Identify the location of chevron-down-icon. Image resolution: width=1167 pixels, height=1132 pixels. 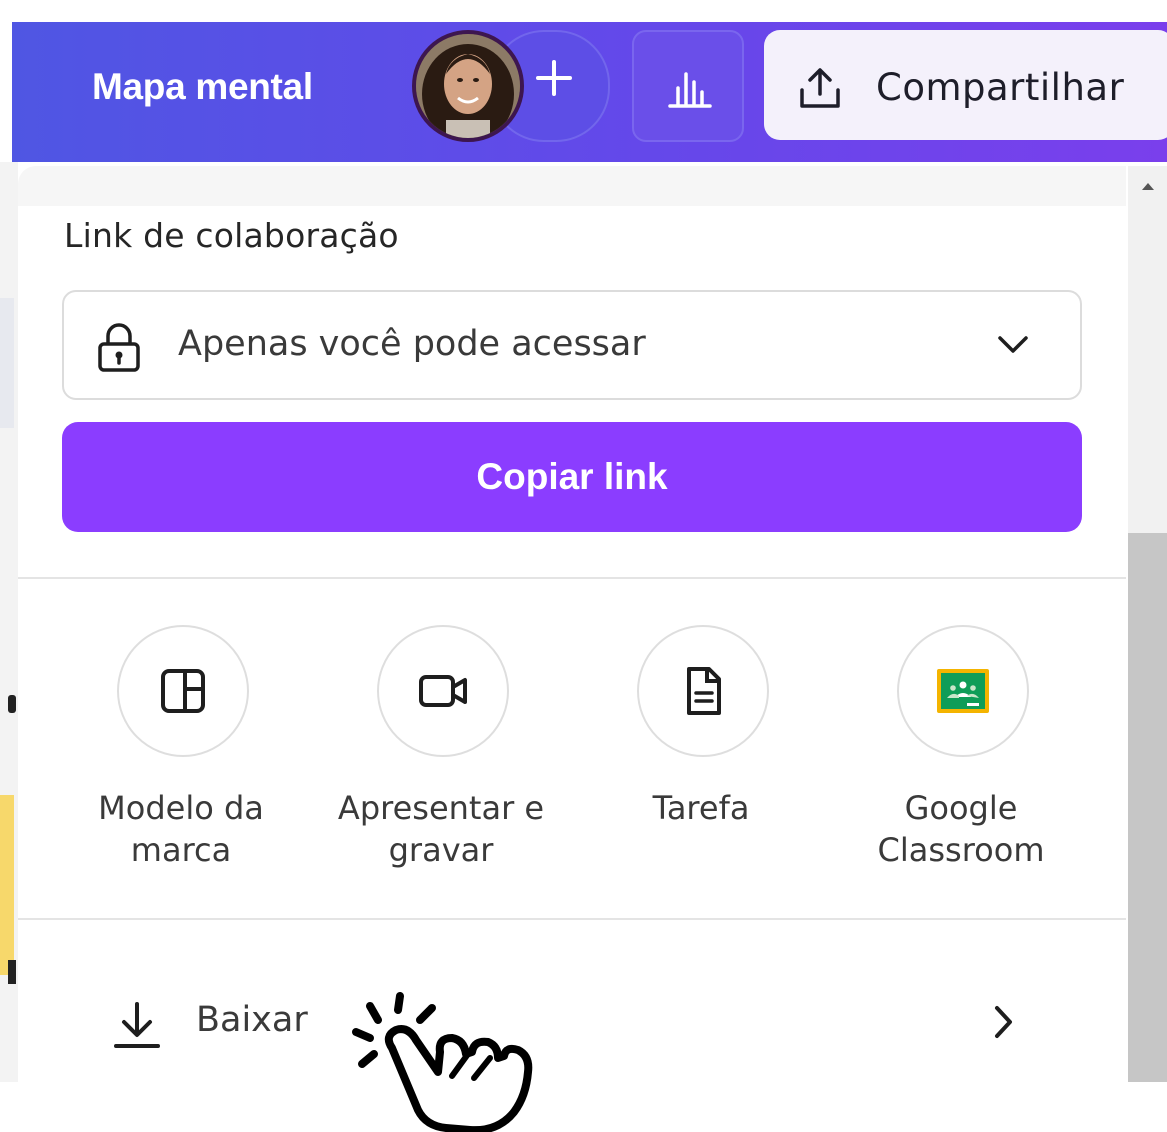
(1013, 344).